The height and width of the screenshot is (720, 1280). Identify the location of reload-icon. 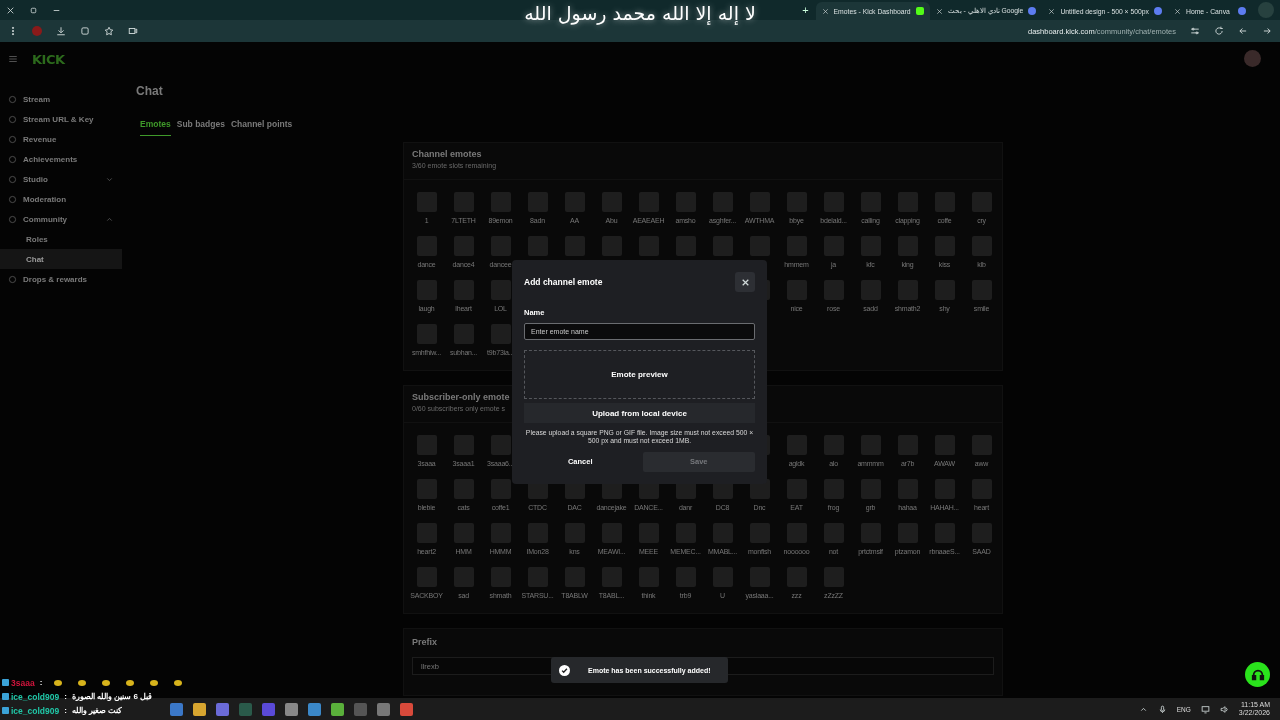
(1219, 31).